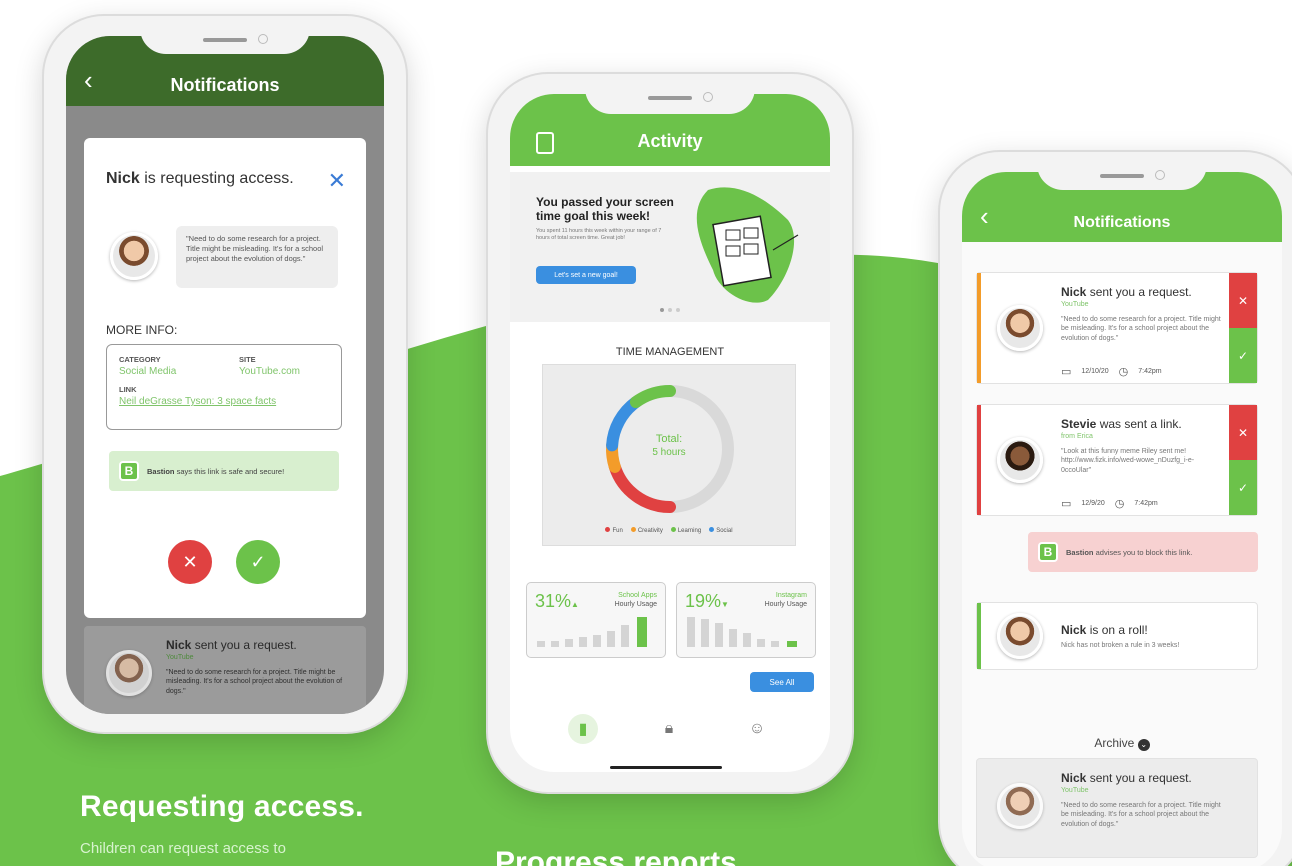 This screenshot has width=1292, height=866. Describe the element at coordinates (1048, 552) in the screenshot. I see `bastion-logo-icon: B` at that location.